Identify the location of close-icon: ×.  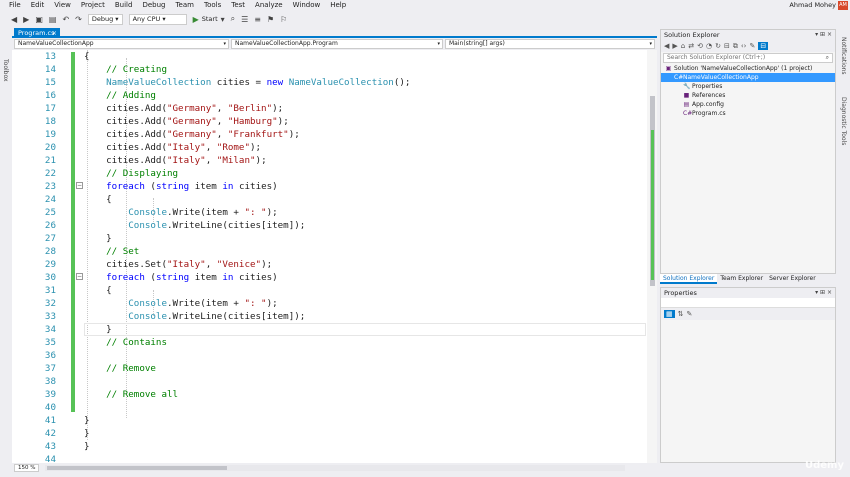
(54, 33).